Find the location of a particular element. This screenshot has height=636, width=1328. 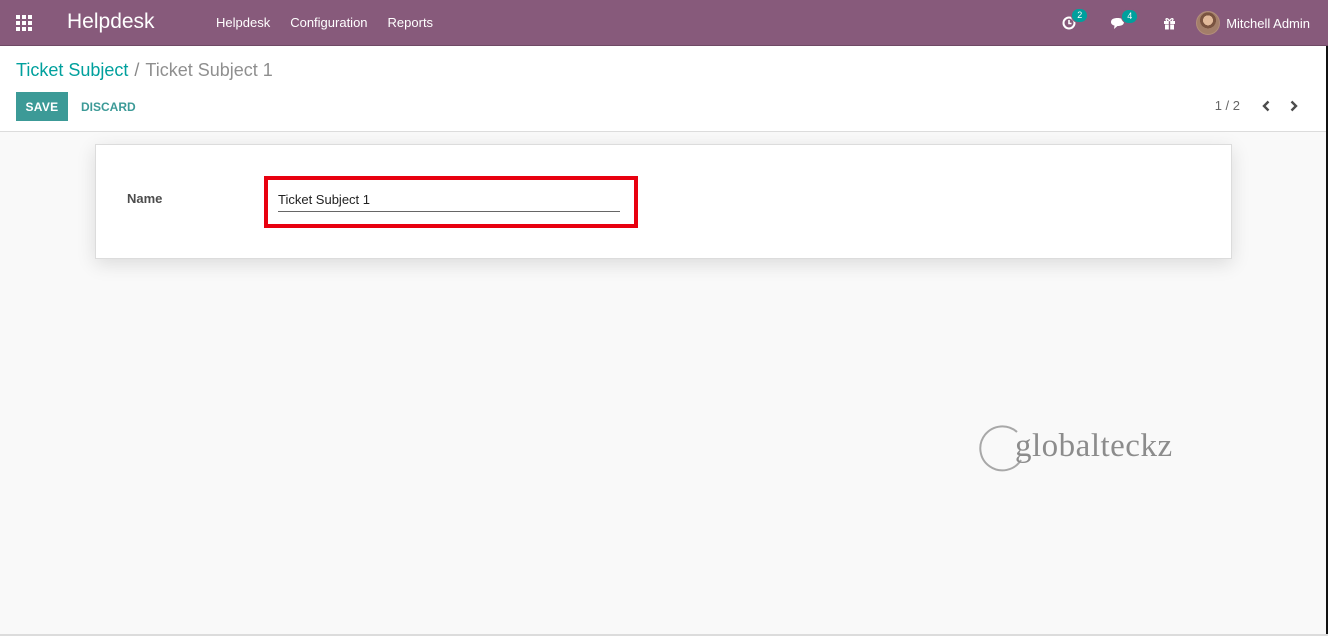

save-button: SAVE is located at coordinates (42, 106).